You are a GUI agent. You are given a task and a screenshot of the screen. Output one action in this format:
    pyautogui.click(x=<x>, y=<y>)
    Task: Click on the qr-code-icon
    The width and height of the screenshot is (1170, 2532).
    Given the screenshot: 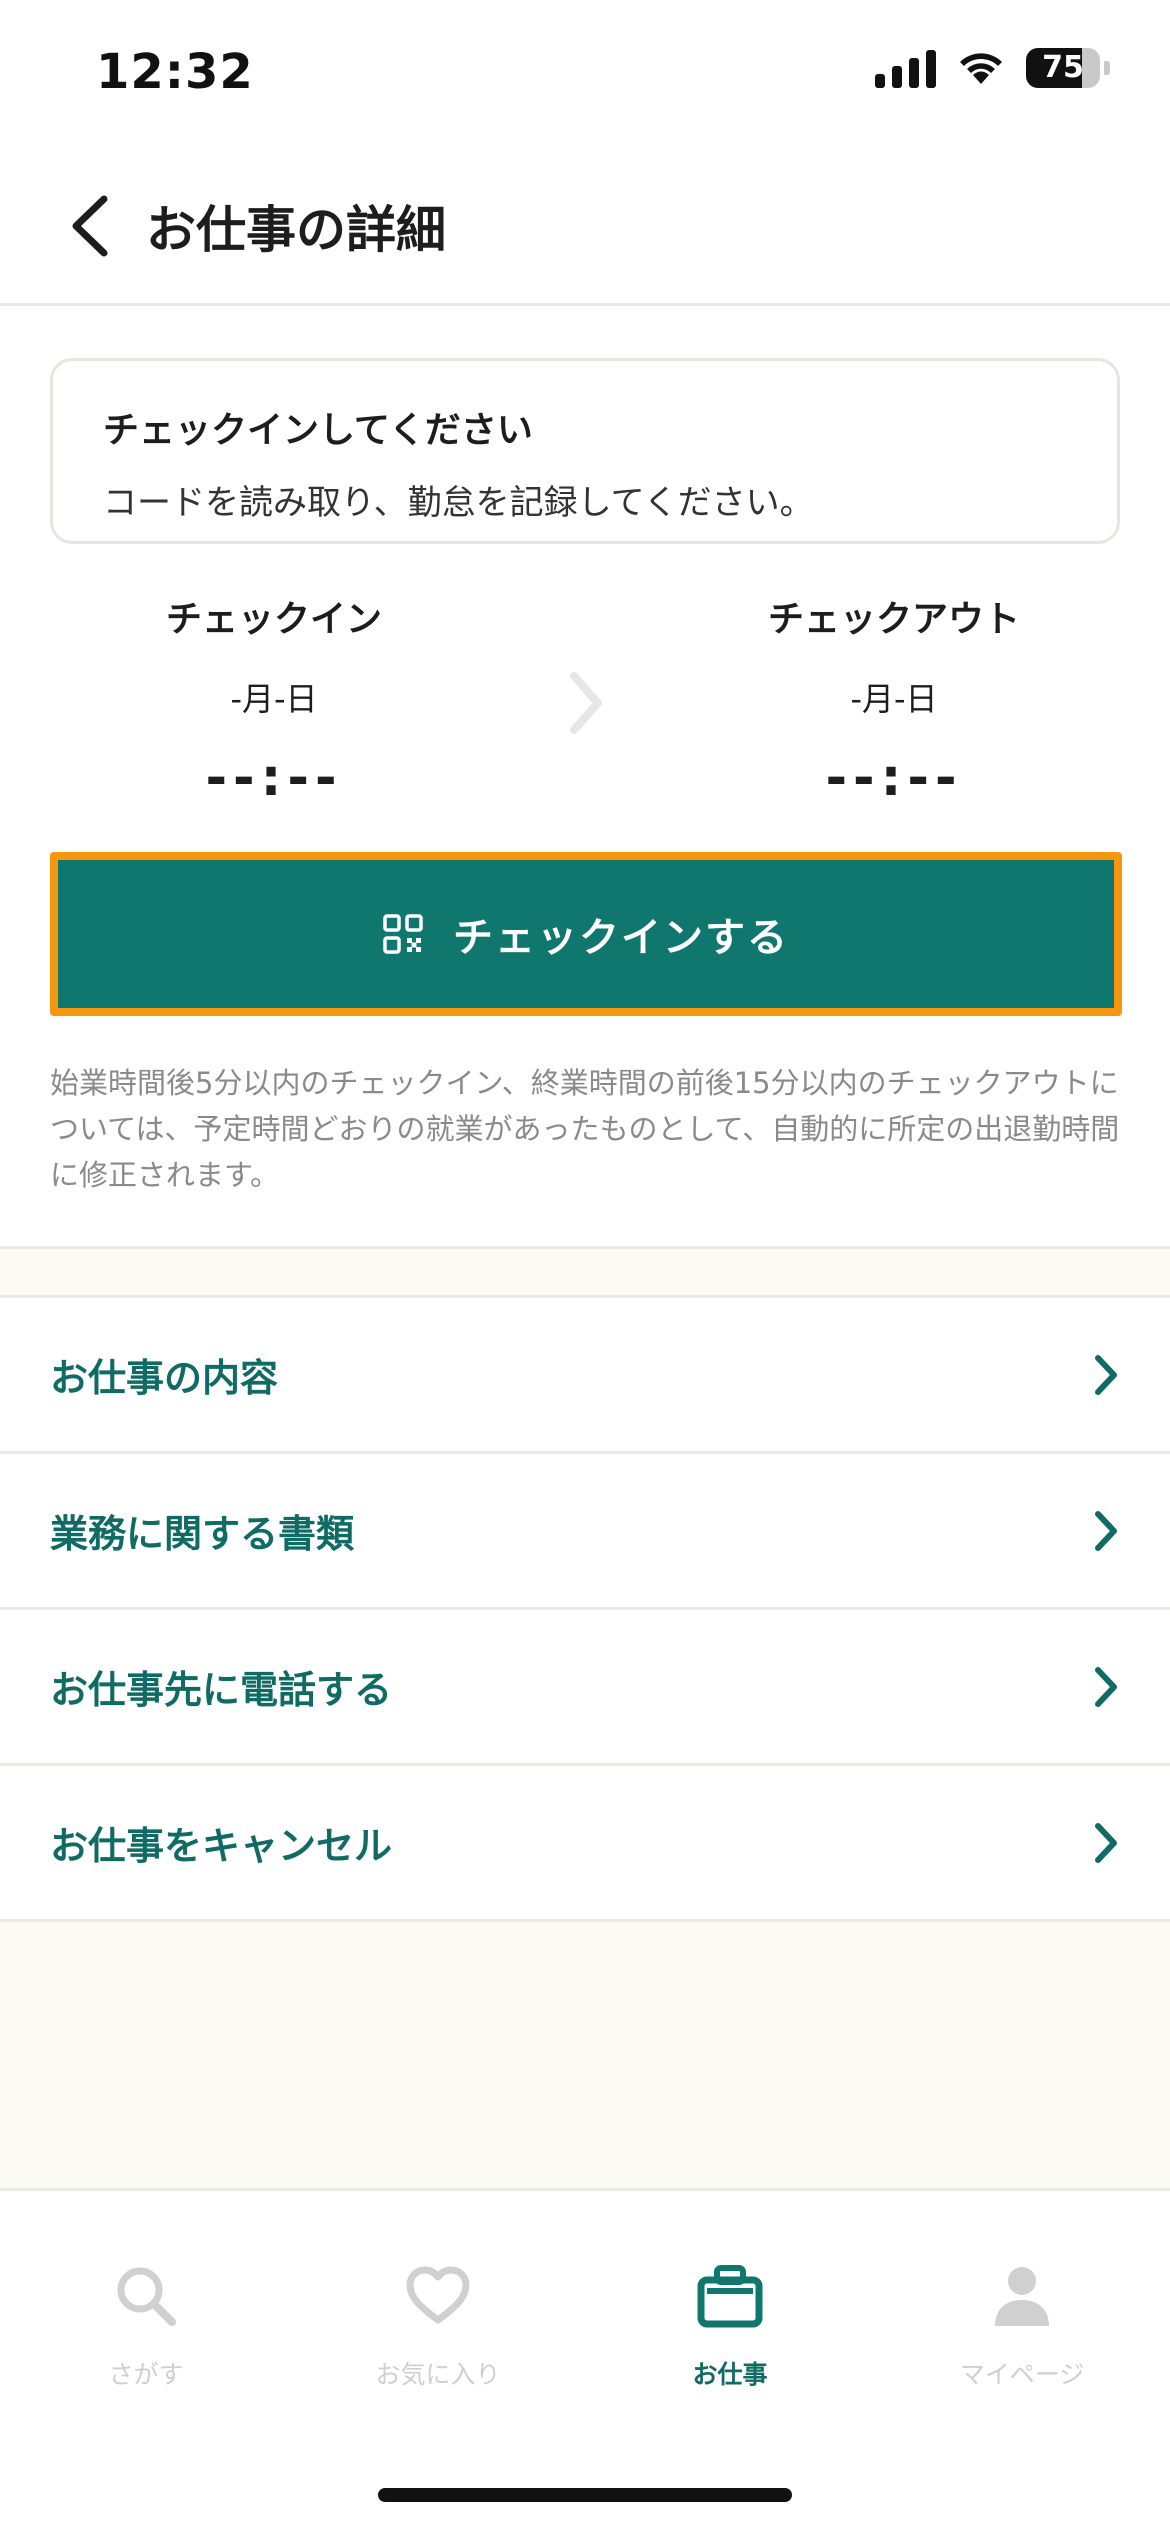 What is the action you would take?
    pyautogui.click(x=403, y=934)
    